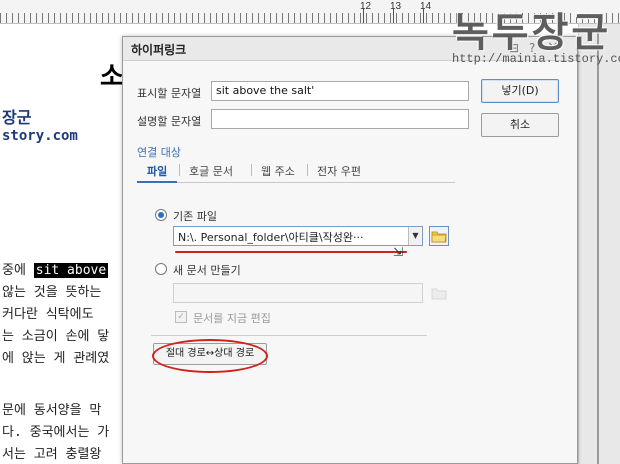 Image resolution: width=620 pixels, height=464 pixels. What do you see at coordinates (18, 270) in the screenshot?
I see `text-run: 중에` at bounding box center [18, 270].